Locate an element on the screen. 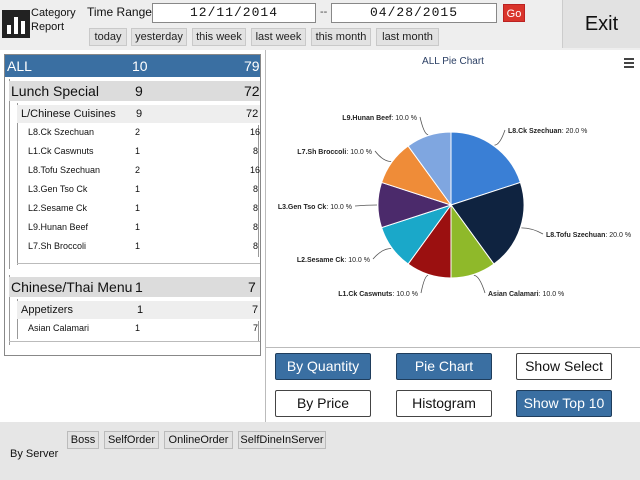 The height and width of the screenshot is (480, 640). tree-sub-row: Appetizers 1 7 is located at coordinates (138, 310).